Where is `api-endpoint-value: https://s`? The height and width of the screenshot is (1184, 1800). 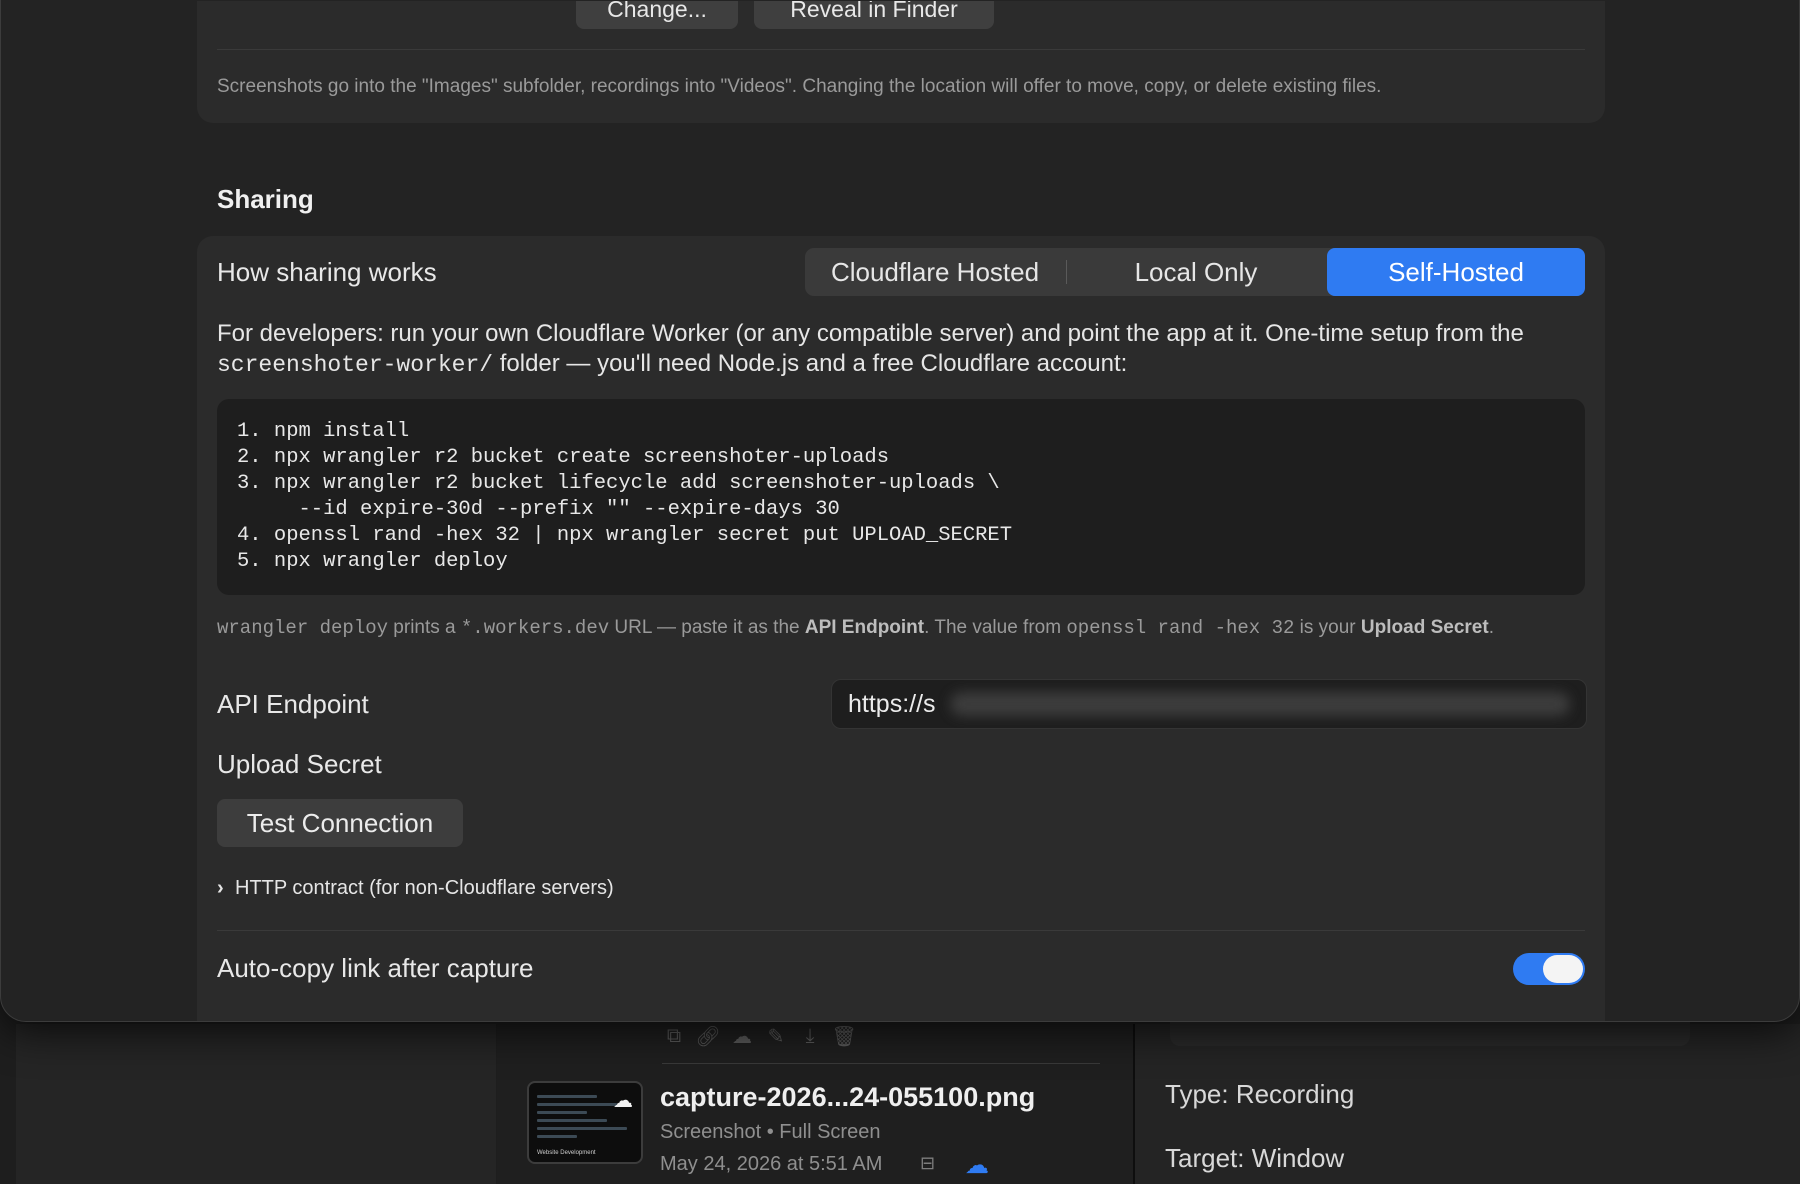
api-endpoint-value: https://s is located at coordinates (892, 703).